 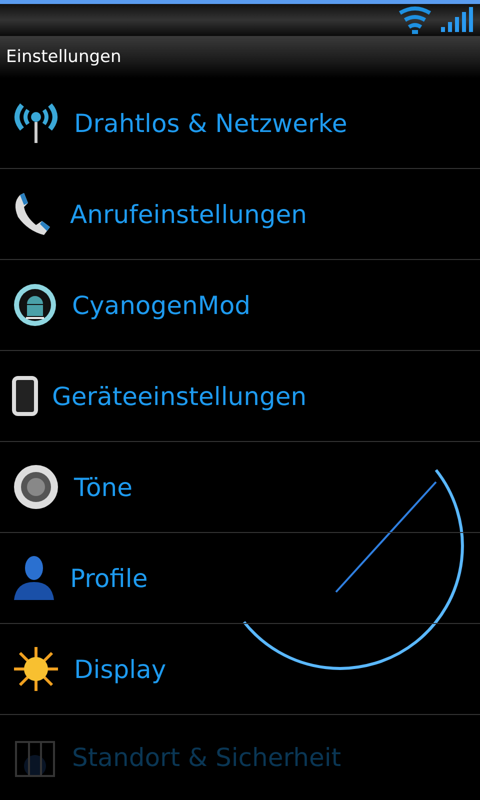 What do you see at coordinates (188, 214) in the screenshot?
I see `settings-item-label: Anrufeinstellungen` at bounding box center [188, 214].